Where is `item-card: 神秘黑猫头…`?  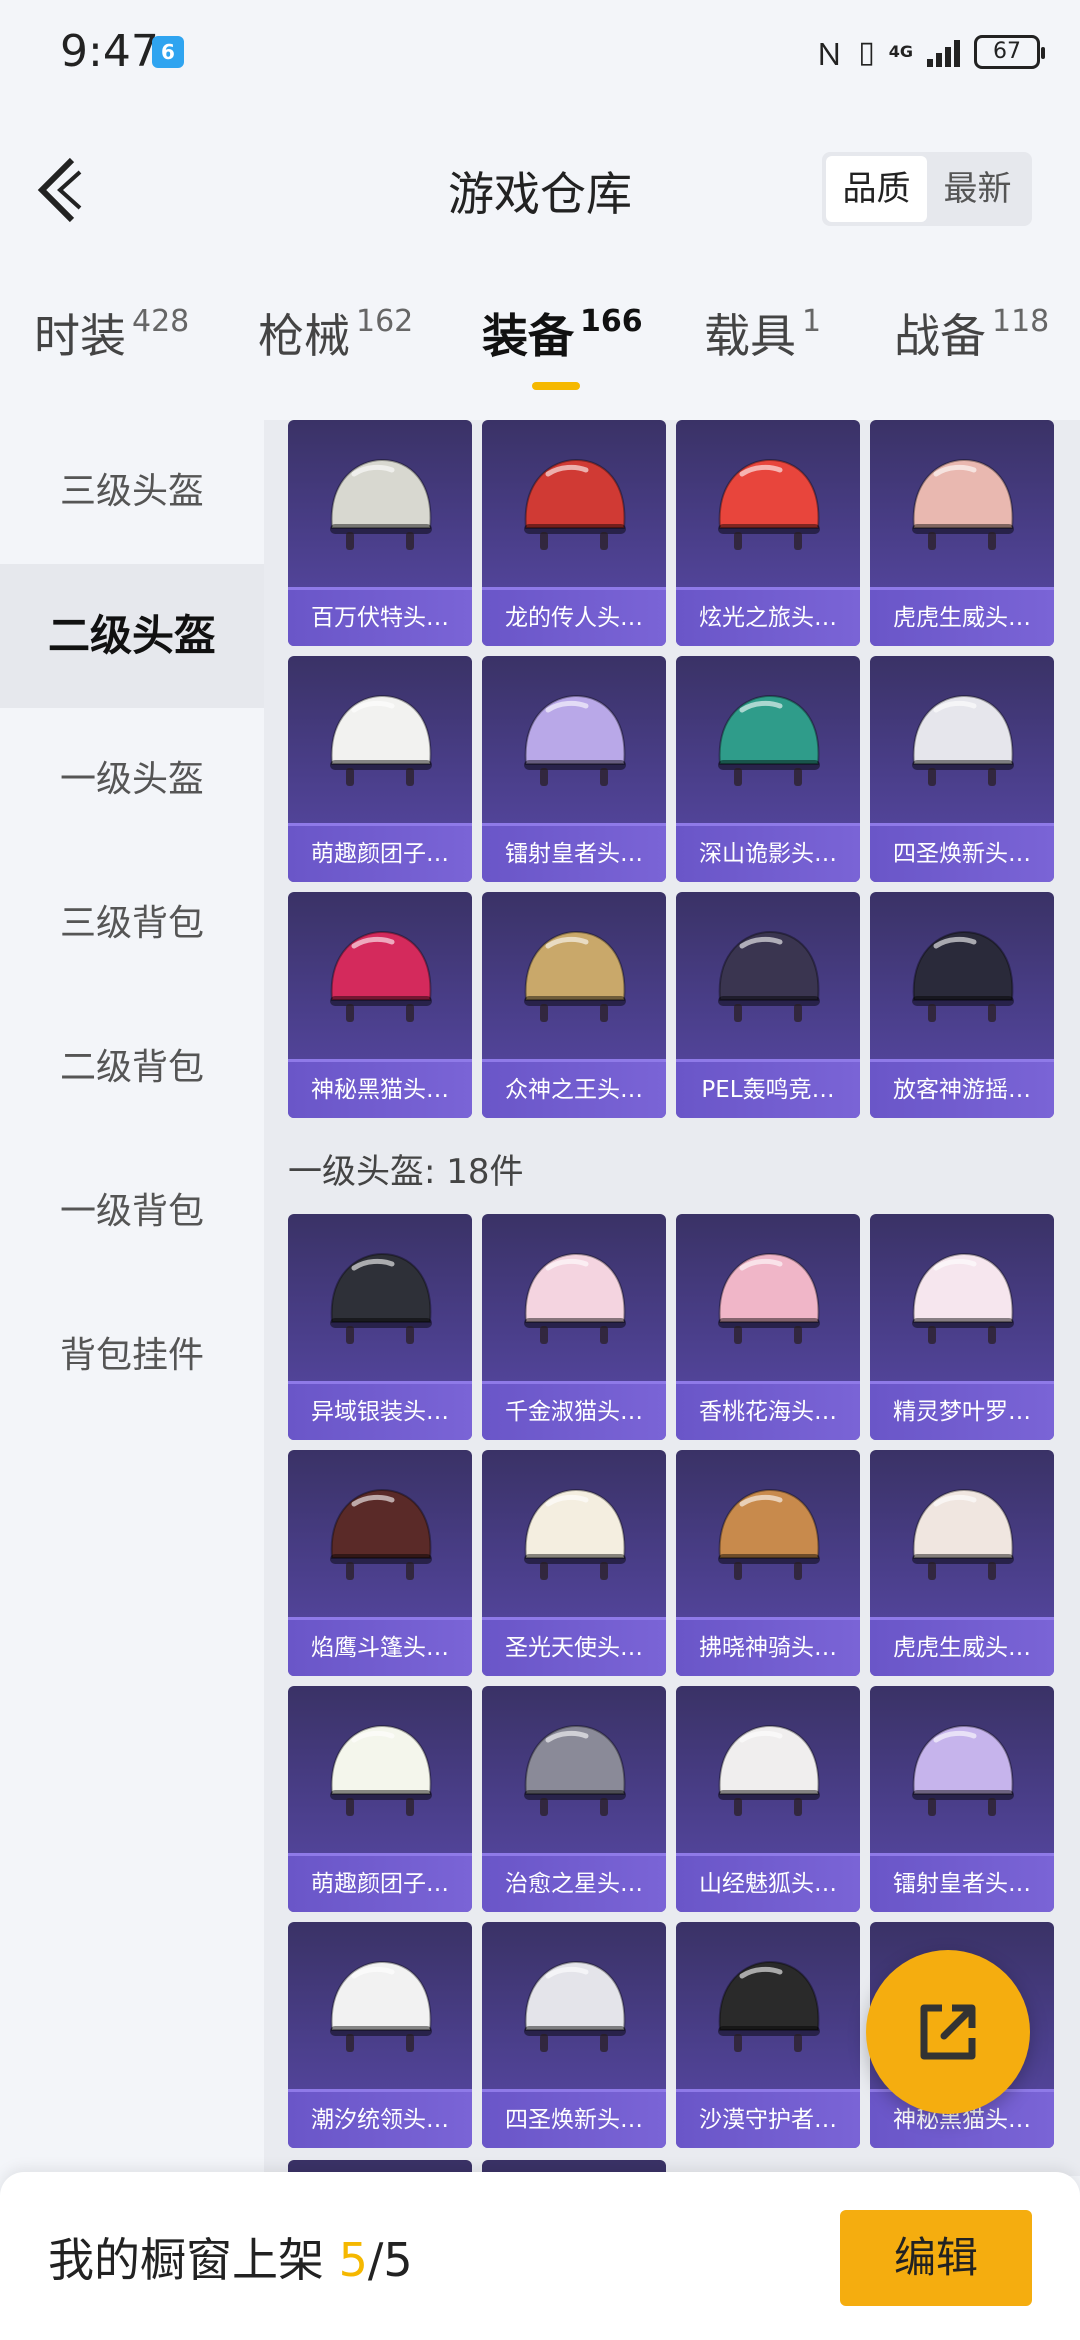
item-card: 神秘黑猫头… is located at coordinates (380, 1005).